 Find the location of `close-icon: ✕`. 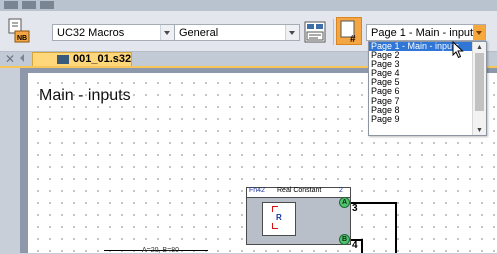

close-icon: ✕ is located at coordinates (10, 59).